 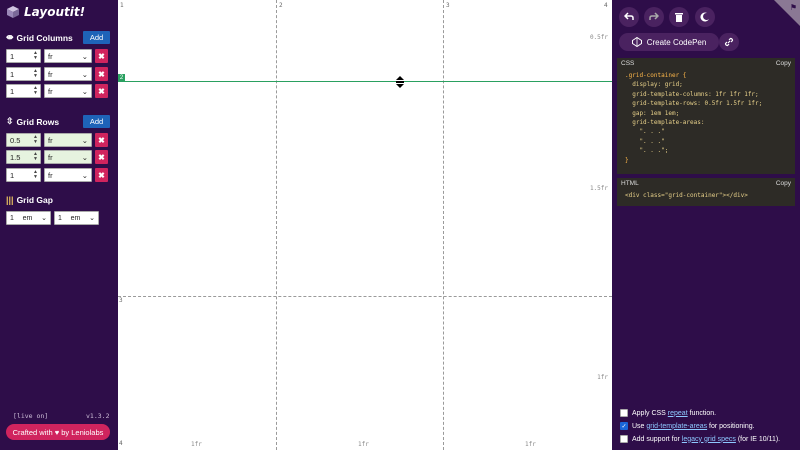 I want to click on code-line: ". . .";, so click(x=647, y=151).